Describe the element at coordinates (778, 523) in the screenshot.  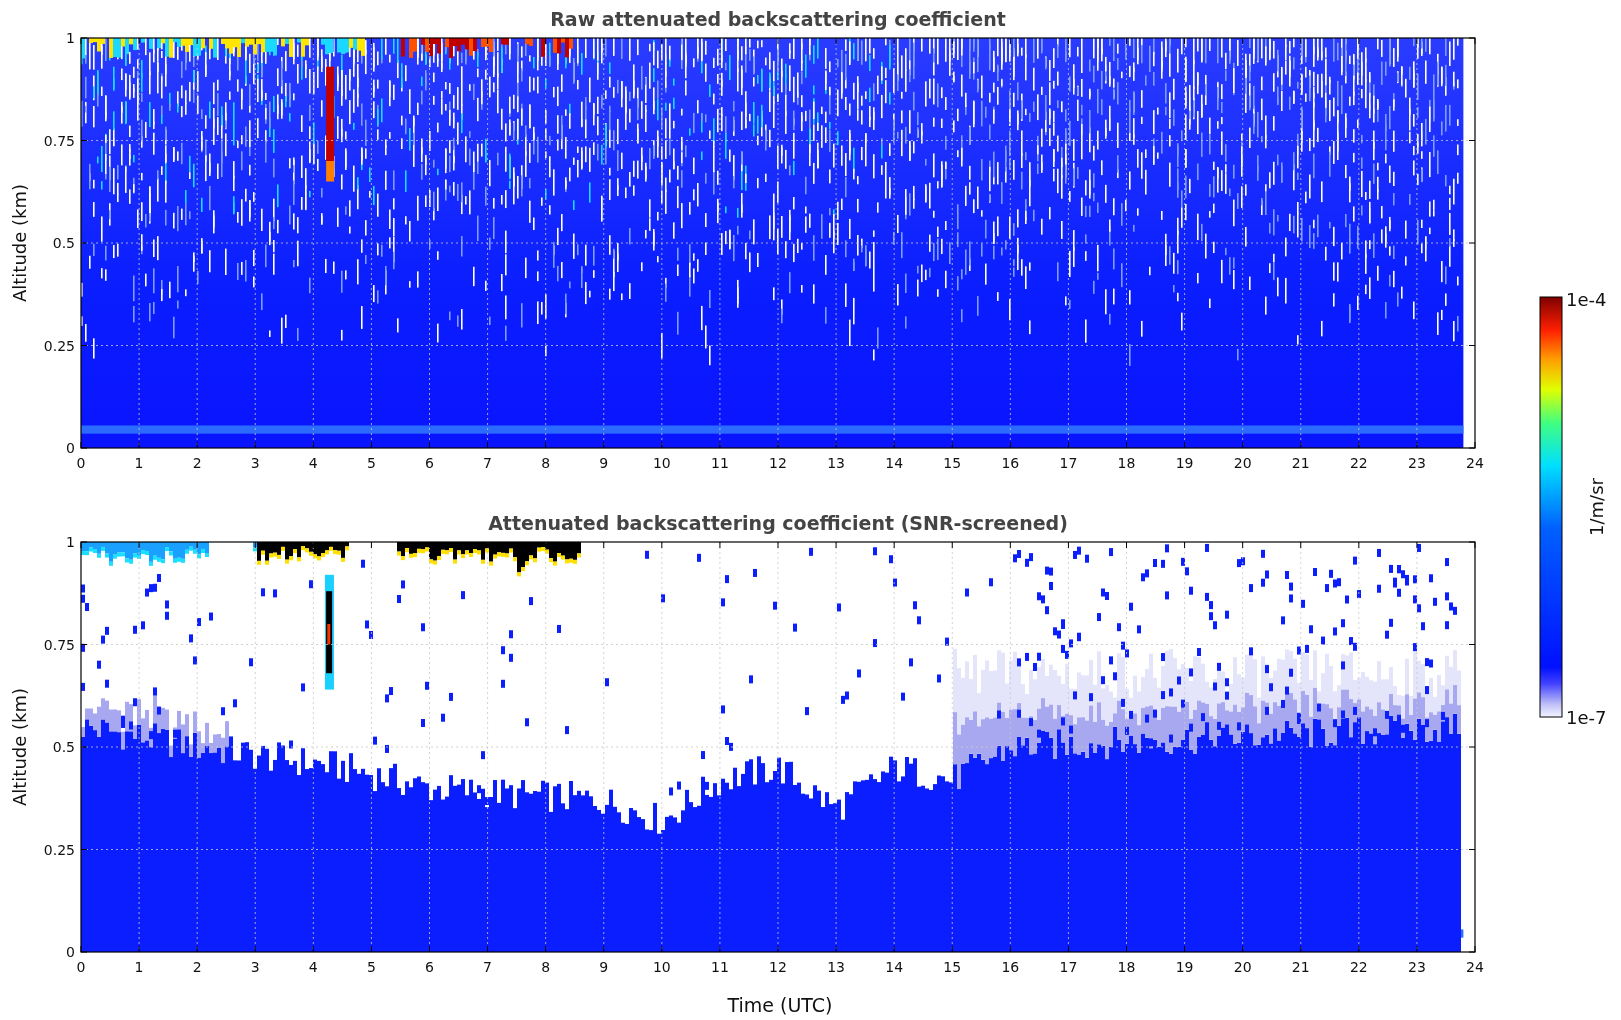
I see `chart-title: Attenuated backscattering coefficient (SNR-screened)` at that location.